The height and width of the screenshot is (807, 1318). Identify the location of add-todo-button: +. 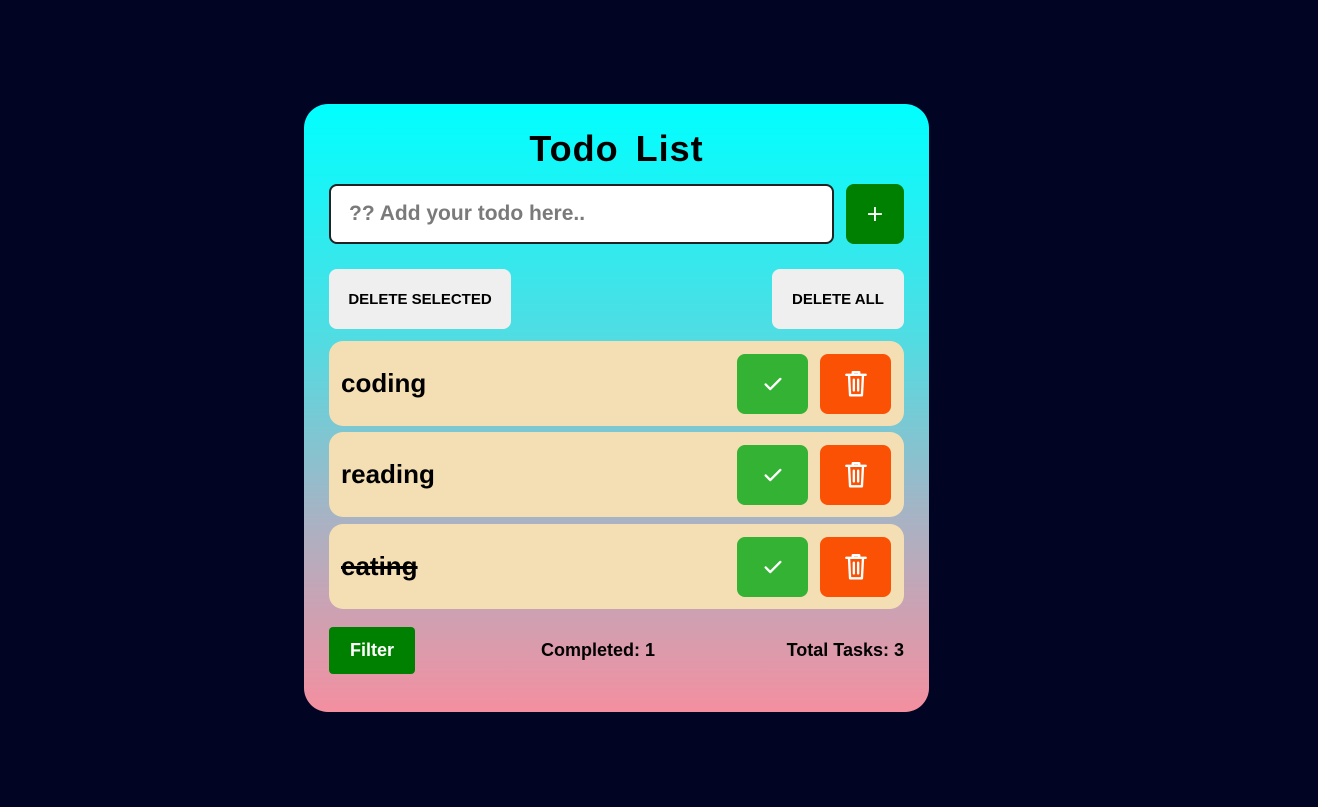
(875, 214).